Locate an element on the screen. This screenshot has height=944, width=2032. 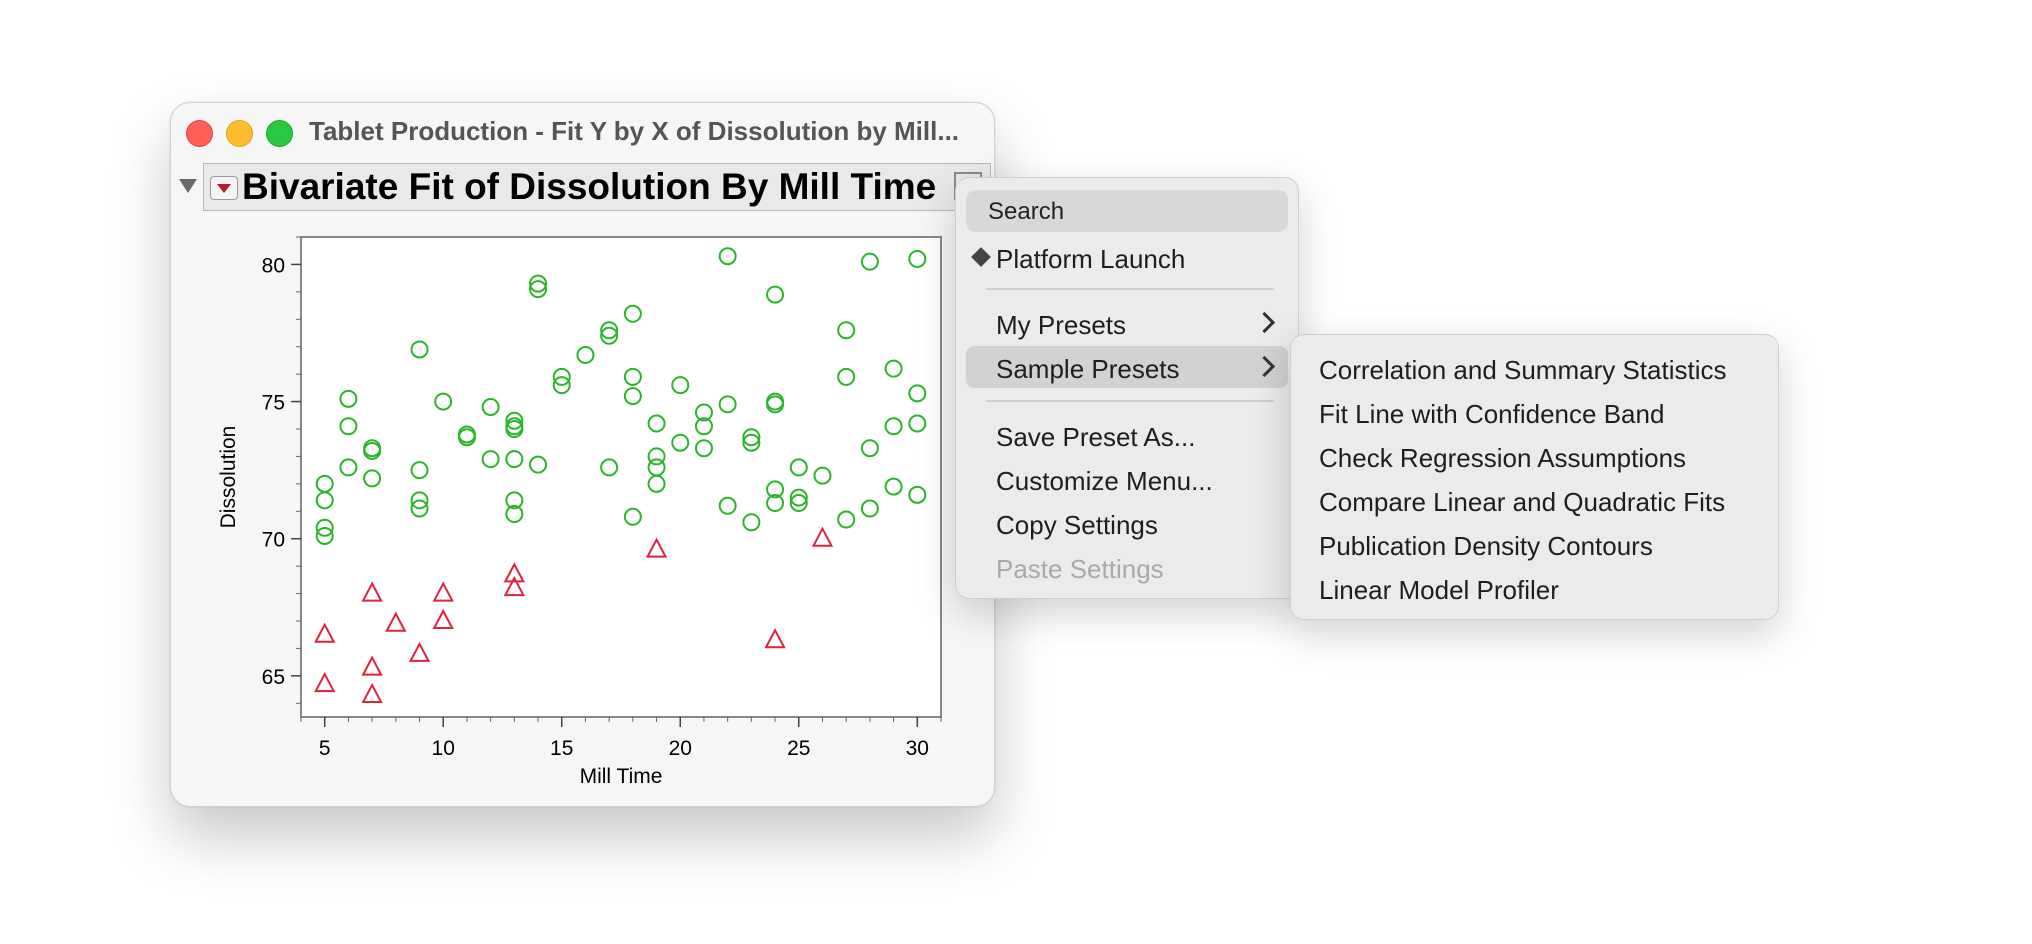
menu-search-field: Search is located at coordinates (1127, 211).